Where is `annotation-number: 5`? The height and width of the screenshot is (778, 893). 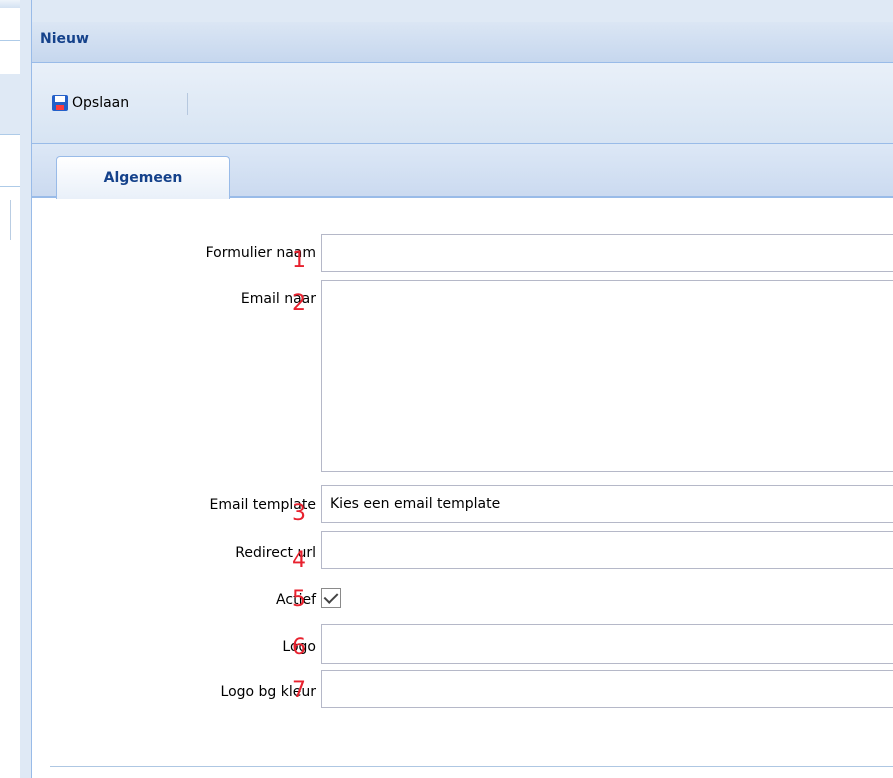
annotation-number: 5 is located at coordinates (299, 599).